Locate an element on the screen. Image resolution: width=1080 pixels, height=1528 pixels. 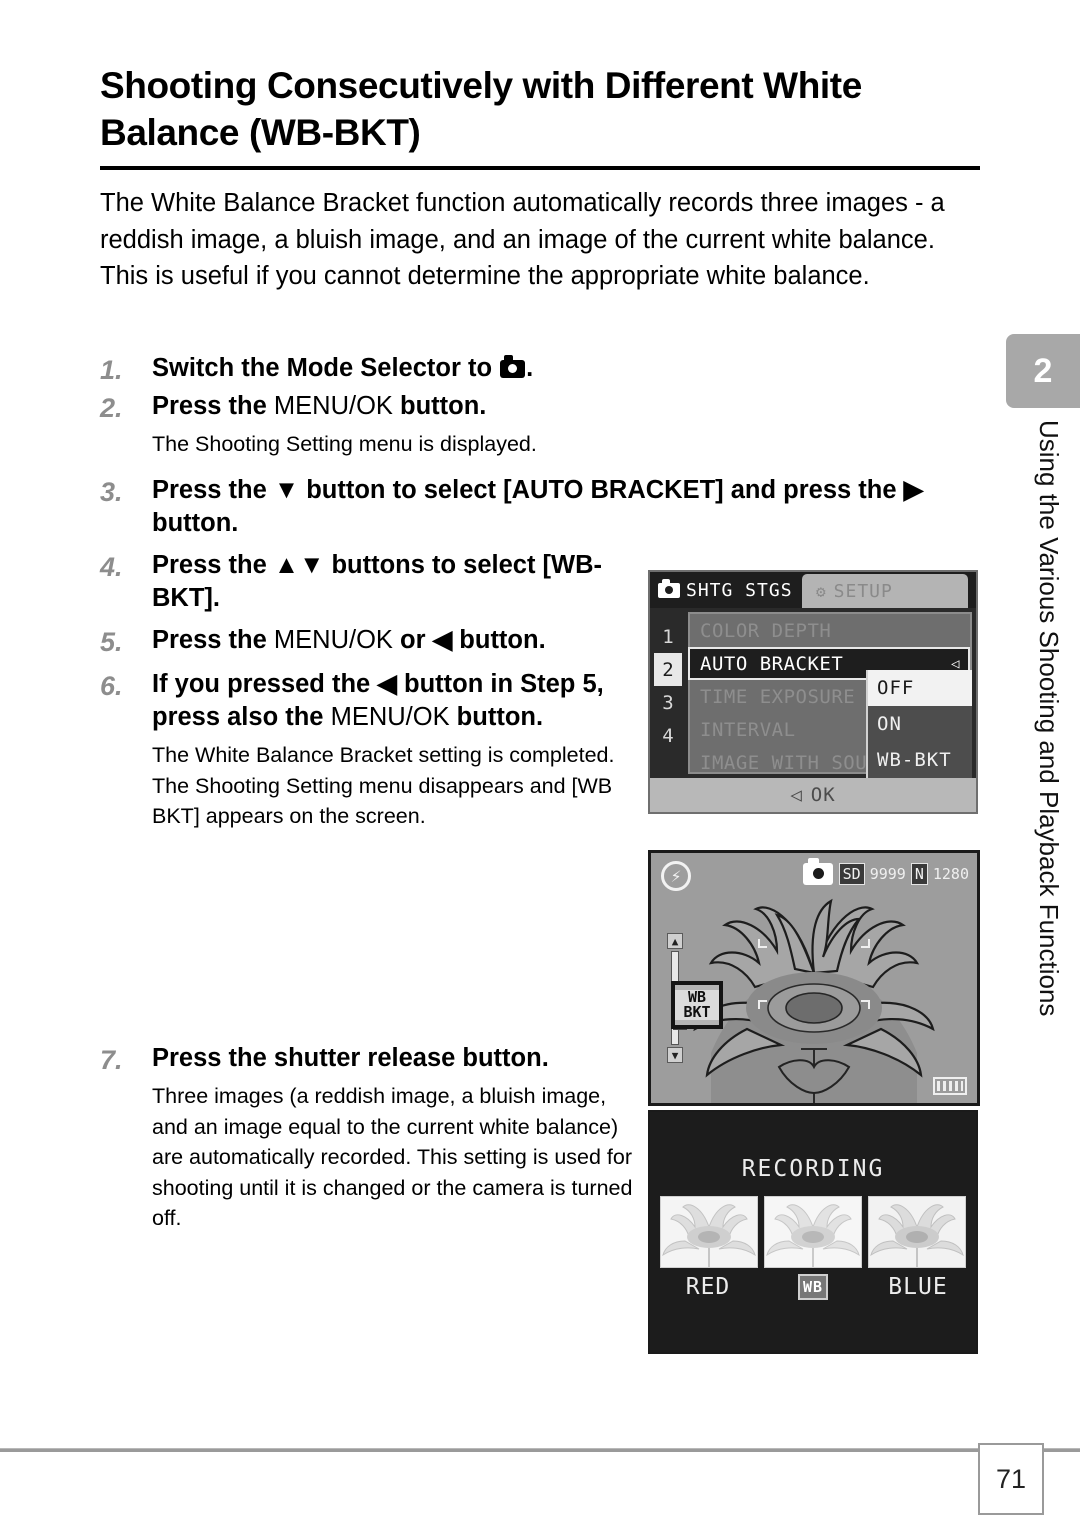
step-title: Press the MENU/OK or ◀ button. is located at coordinates (402, 640).